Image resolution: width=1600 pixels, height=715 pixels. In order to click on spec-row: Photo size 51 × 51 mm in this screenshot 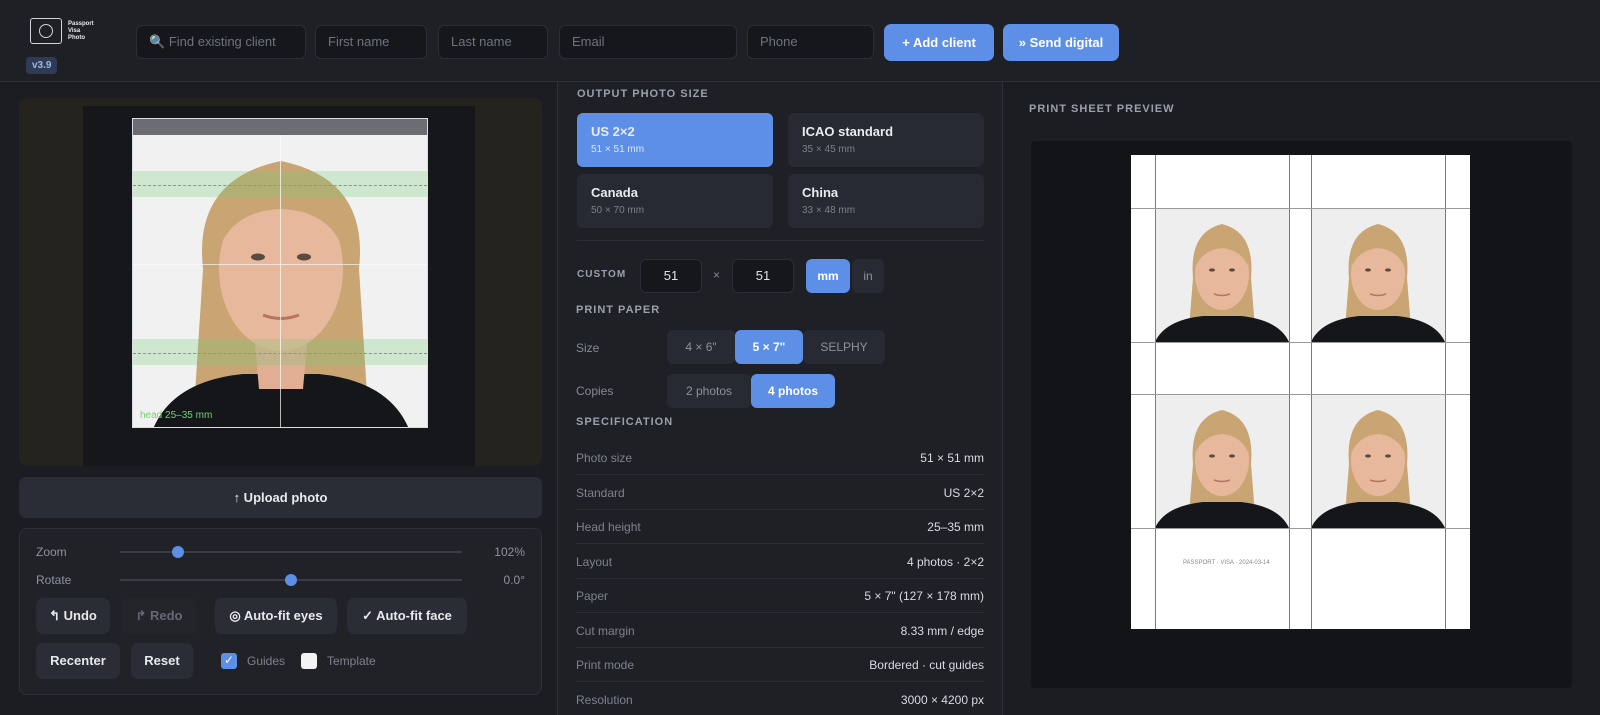, I will do `click(780, 458)`.